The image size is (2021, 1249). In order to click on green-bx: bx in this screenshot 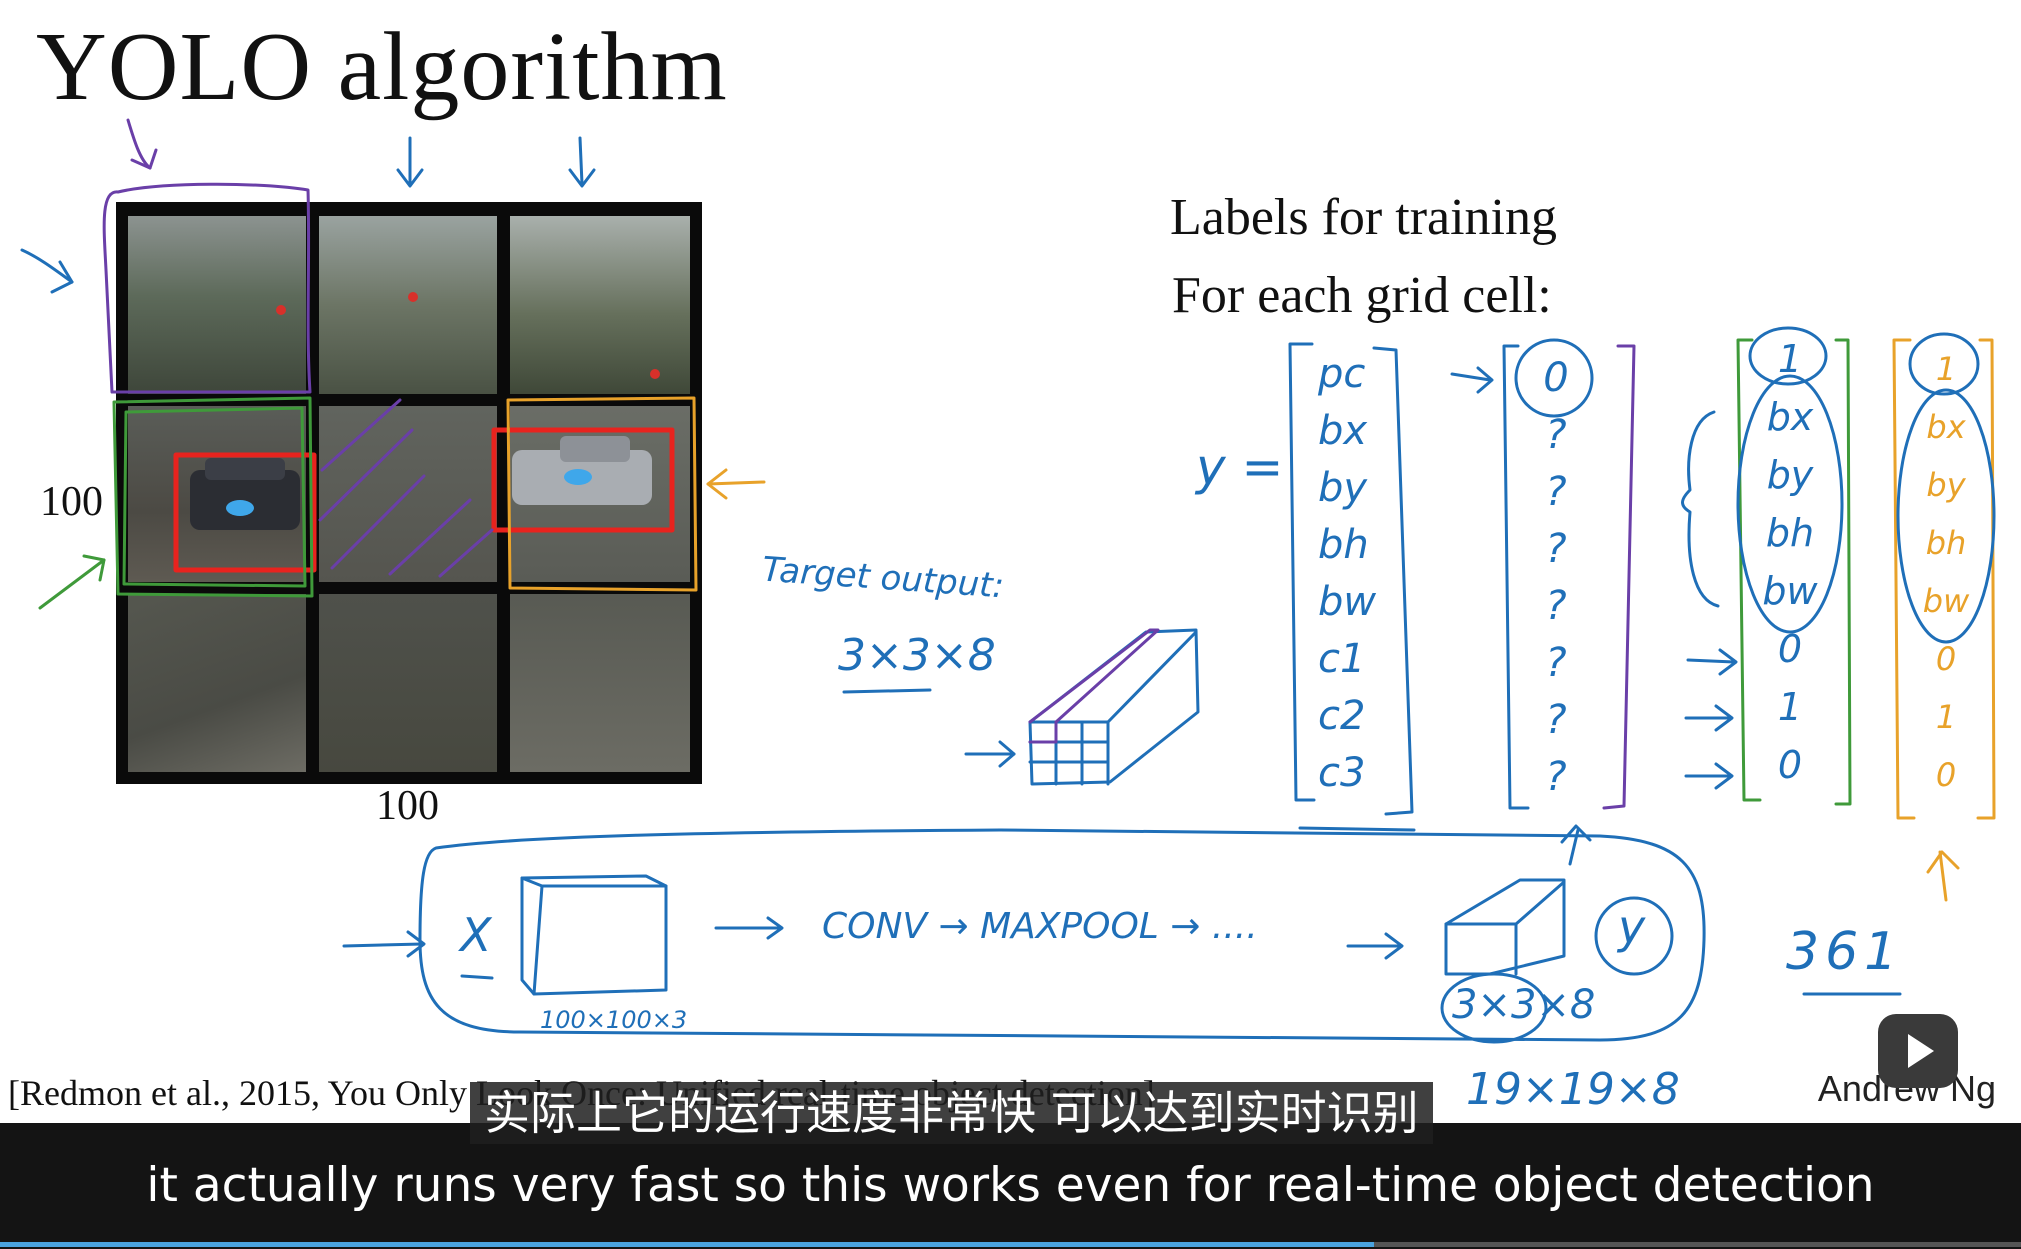, I will do `click(1790, 417)`.